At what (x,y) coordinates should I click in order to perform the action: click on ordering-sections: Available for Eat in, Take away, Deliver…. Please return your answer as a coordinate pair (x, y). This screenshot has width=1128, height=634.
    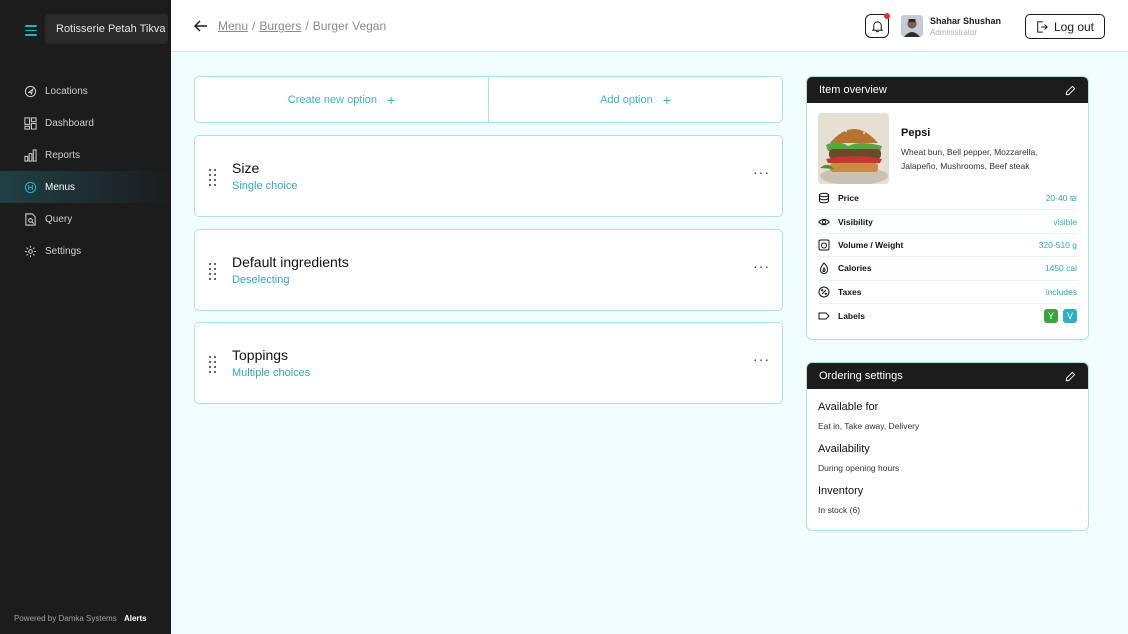
    Looking at the image, I should click on (947, 458).